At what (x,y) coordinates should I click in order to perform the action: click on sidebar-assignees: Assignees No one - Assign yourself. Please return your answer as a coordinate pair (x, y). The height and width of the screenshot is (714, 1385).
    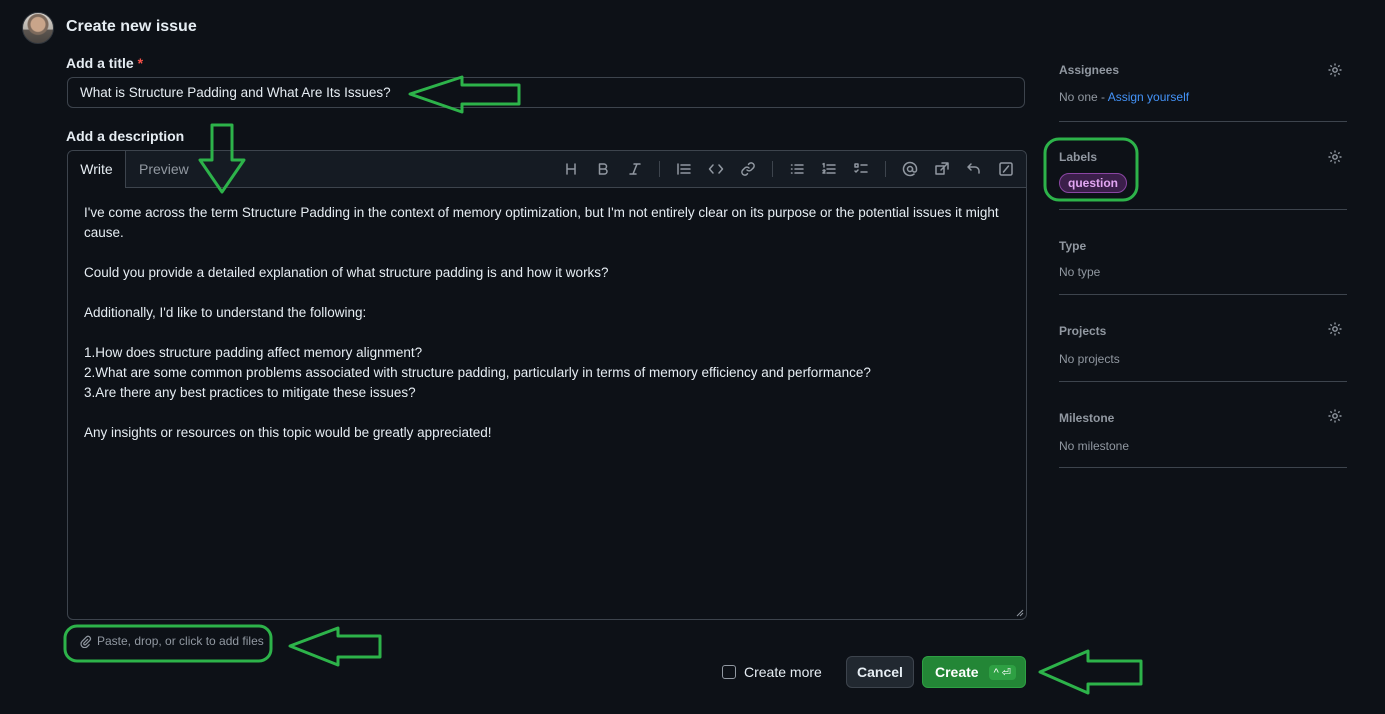
    Looking at the image, I should click on (1203, 90).